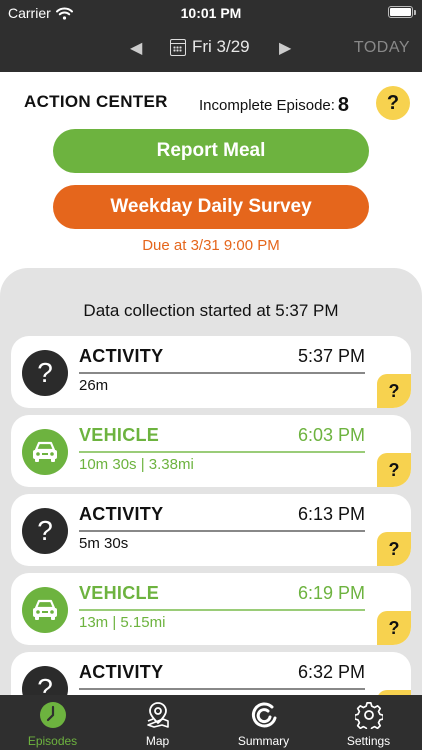 This screenshot has height=750, width=422. Describe the element at coordinates (157, 715) in the screenshot. I see `map-pin-icon` at that location.